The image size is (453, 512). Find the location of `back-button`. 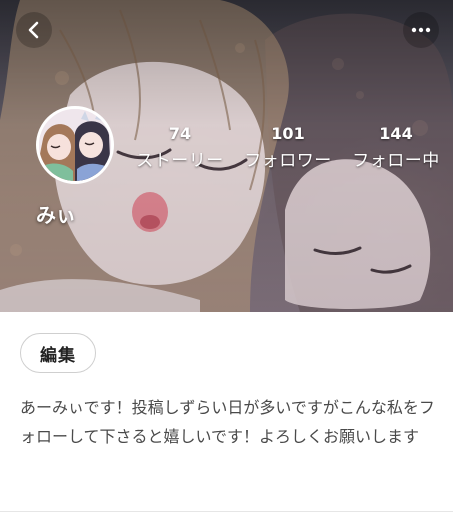

back-button is located at coordinates (34, 30).